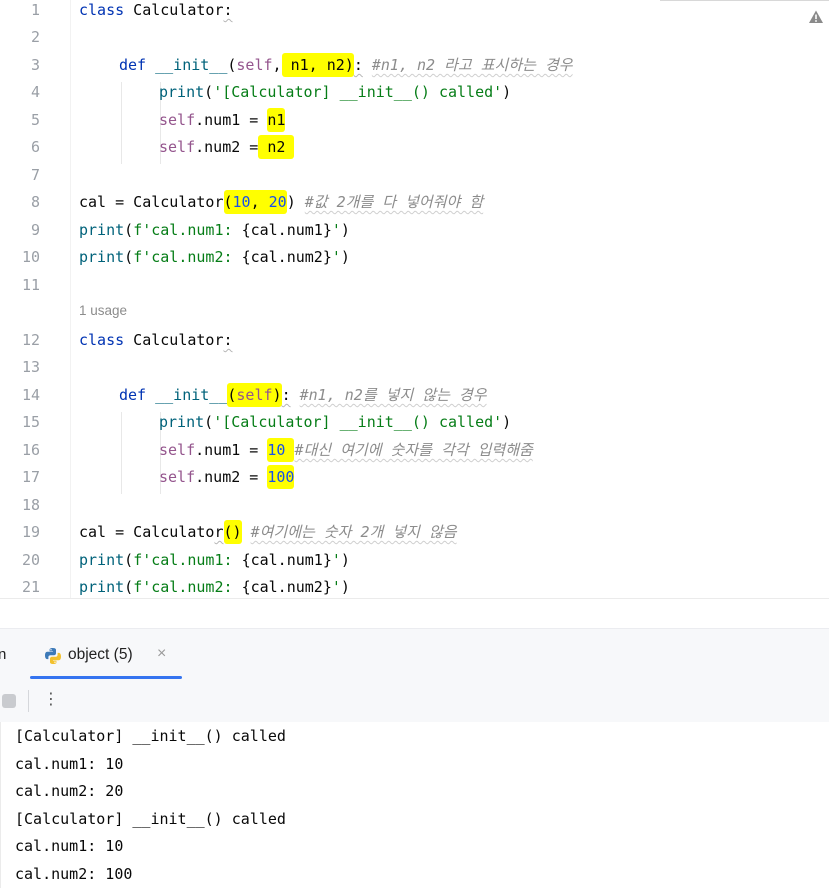 The width and height of the screenshot is (829, 888). Describe the element at coordinates (414, 367) in the screenshot. I see `code-line: 13` at that location.